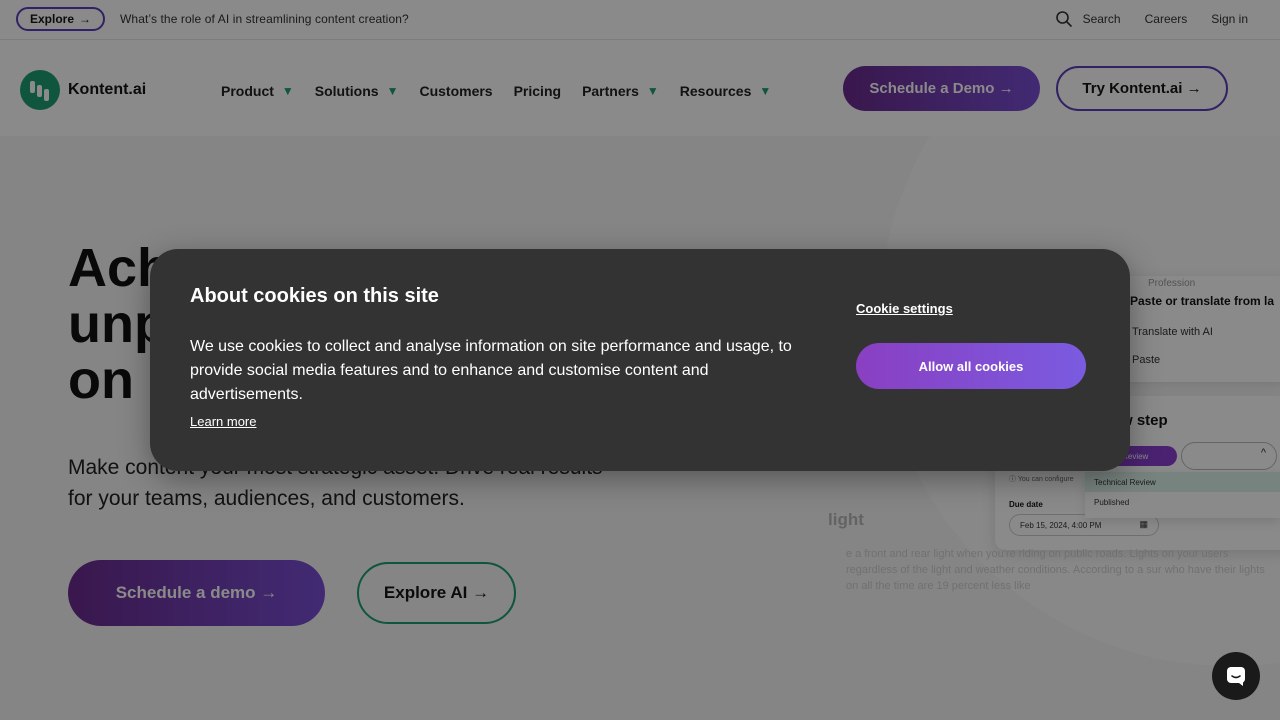  What do you see at coordinates (971, 366) in the screenshot?
I see `allow-all-cookies-button: Allow all cookies` at bounding box center [971, 366].